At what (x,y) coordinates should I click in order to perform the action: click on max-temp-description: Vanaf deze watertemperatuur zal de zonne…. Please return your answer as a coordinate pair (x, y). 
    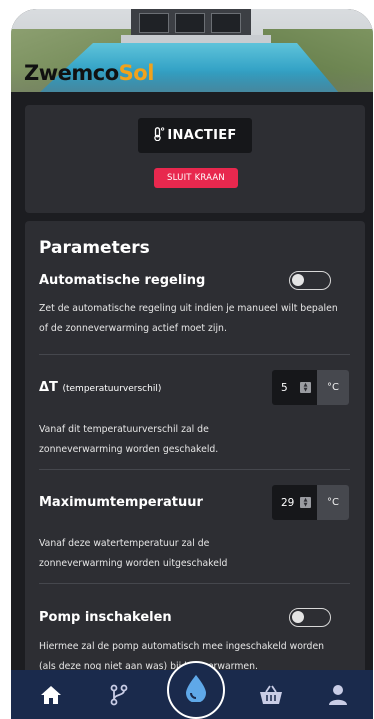
    Looking at the image, I should click on (133, 553).